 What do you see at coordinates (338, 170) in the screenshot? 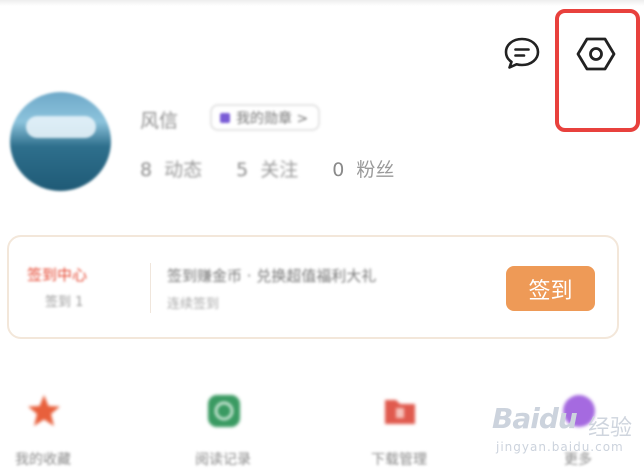
I see `stat-fans-count: 0` at bounding box center [338, 170].